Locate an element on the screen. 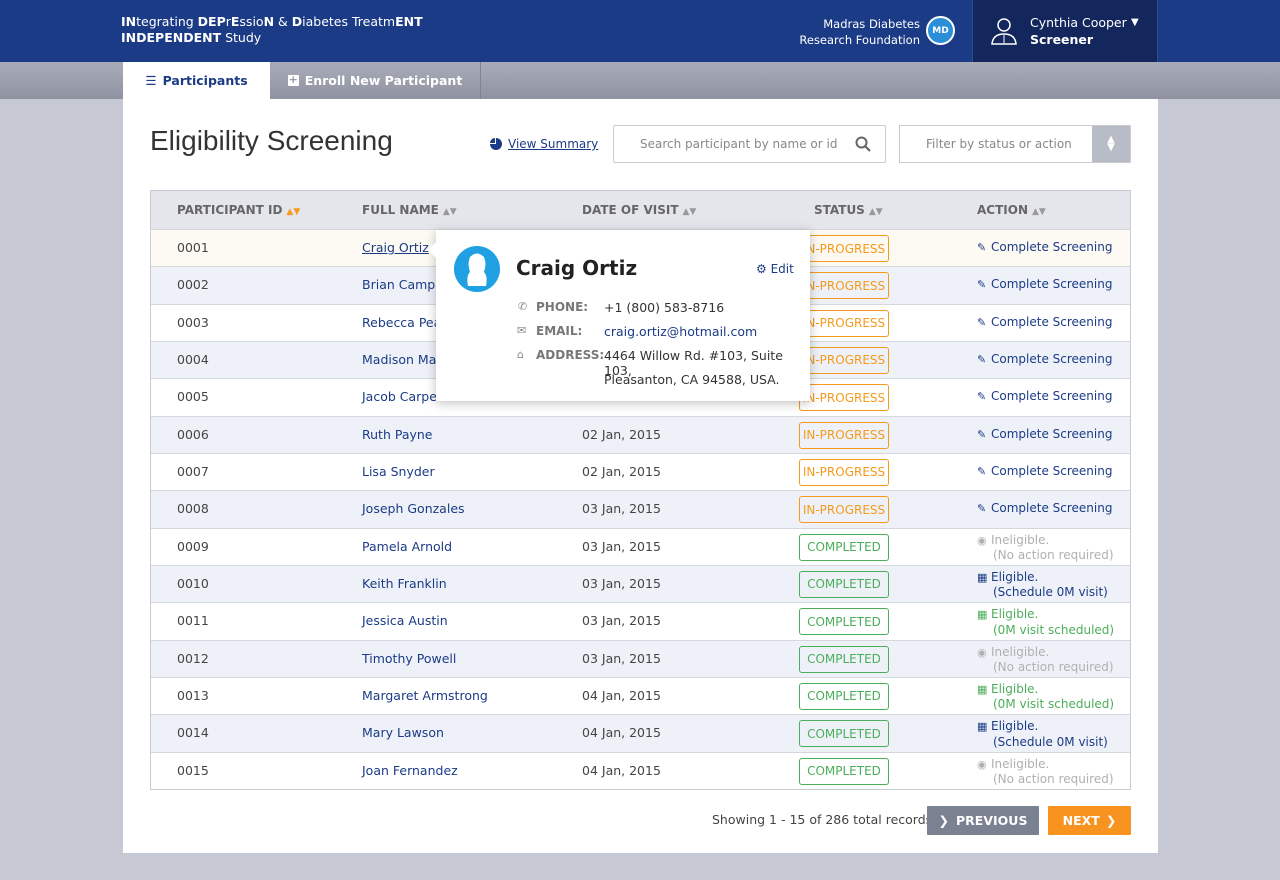 This screenshot has width=1280, height=880. study-title-fragment: N is located at coordinates (269, 21).